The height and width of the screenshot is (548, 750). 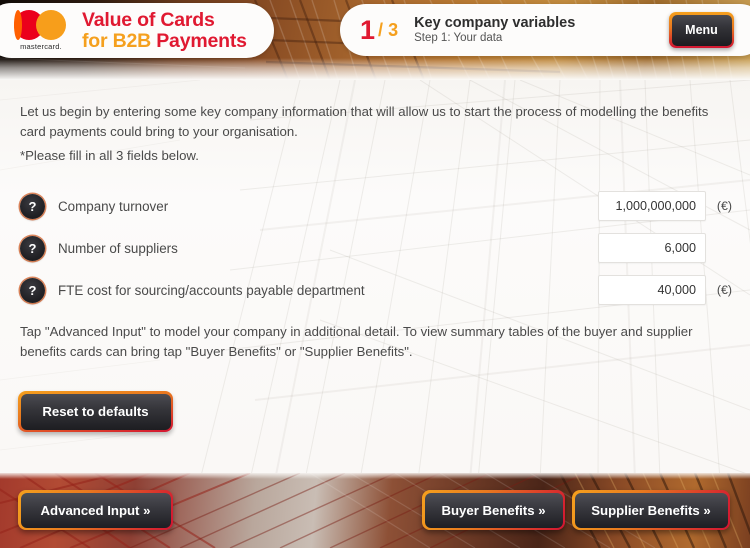 What do you see at coordinates (51, 25) in the screenshot?
I see `mastercard-orange-circle` at bounding box center [51, 25].